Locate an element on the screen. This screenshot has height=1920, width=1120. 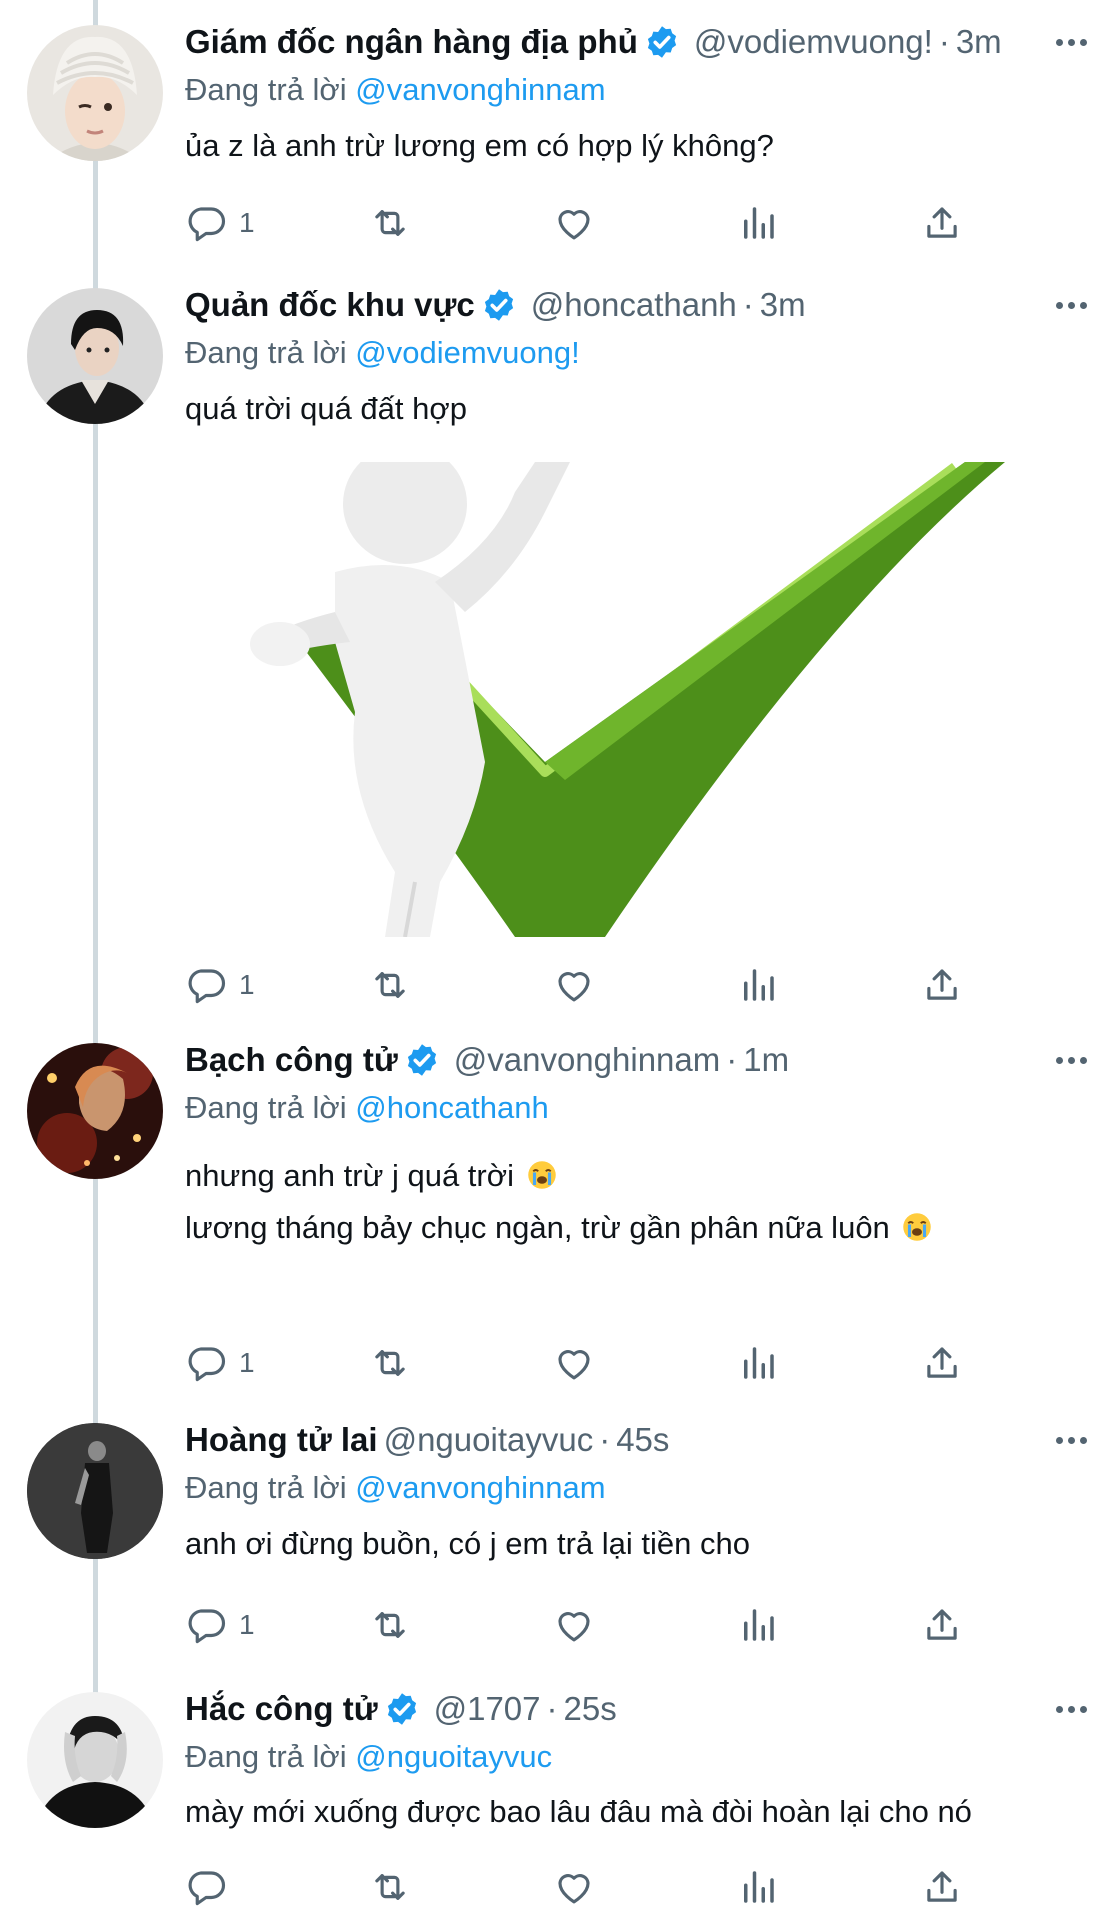
like-icon is located at coordinates (574, 1365).